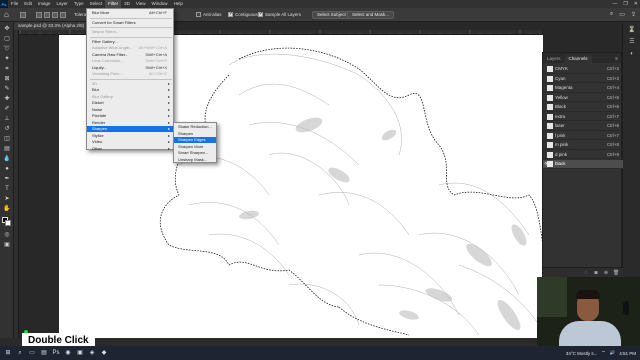 This screenshot has height=360, width=640. Describe the element at coordinates (92, 353) in the screenshot. I see `app-icon-2: ◈` at that location.